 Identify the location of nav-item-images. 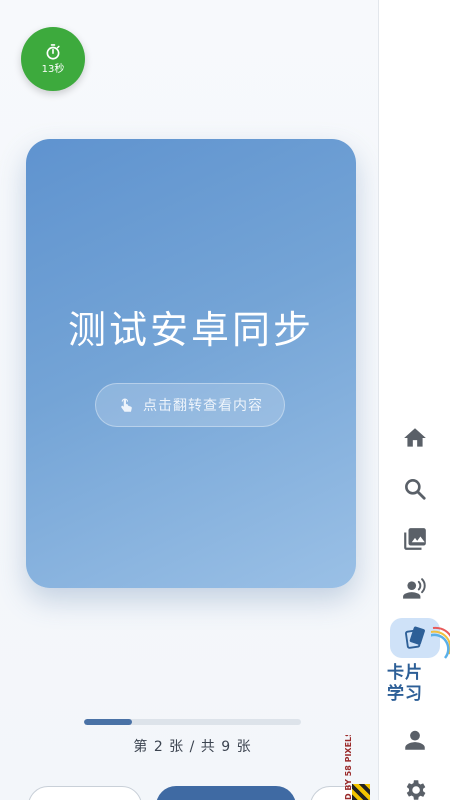
(415, 539).